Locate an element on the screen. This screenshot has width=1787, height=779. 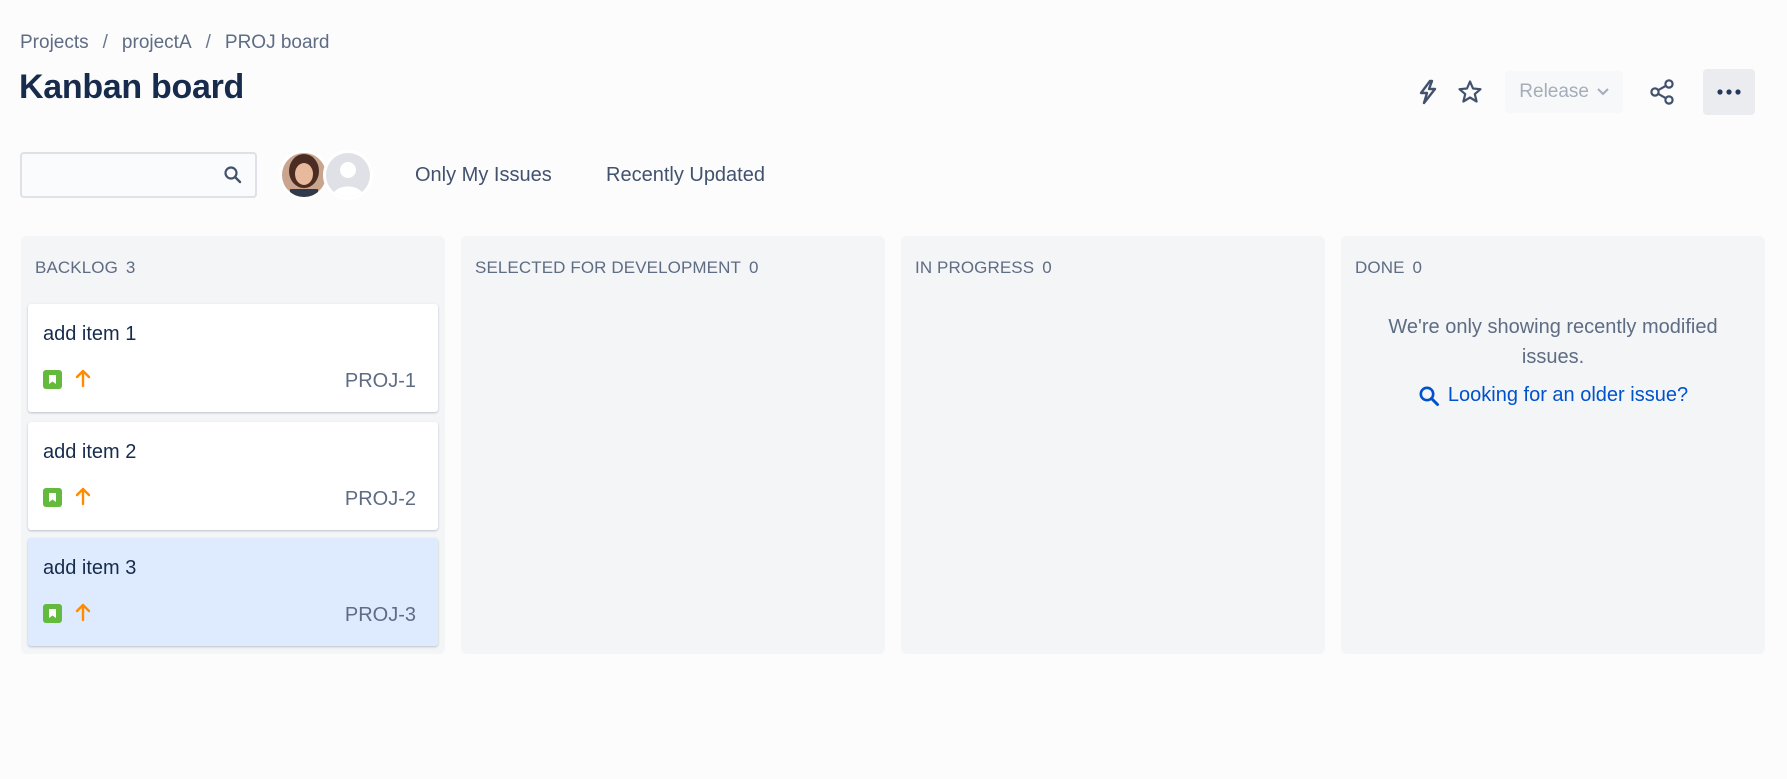
issue-card-selected: add item 3 PROJ-3 is located at coordinates (233, 592).